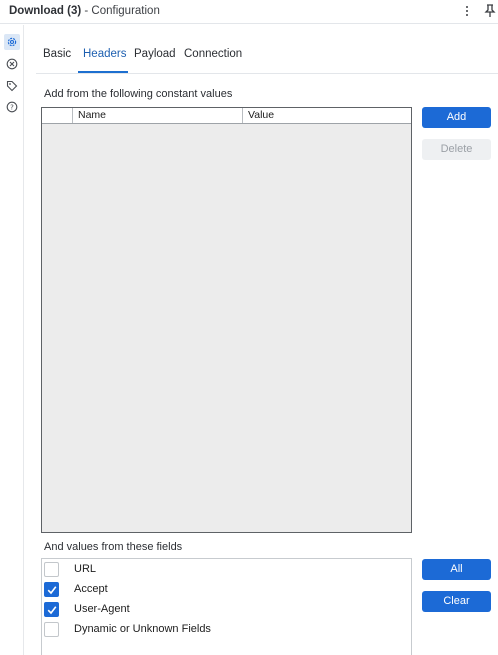 The image size is (498, 655). What do you see at coordinates (226, 570) in the screenshot?
I see `list-item: URL` at bounding box center [226, 570].